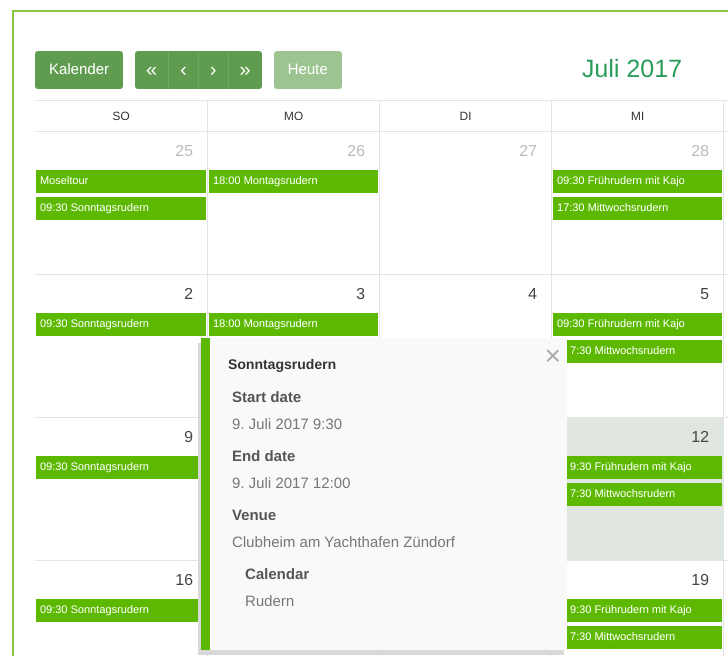  What do you see at coordinates (188, 437) in the screenshot?
I see `day-number: 9` at bounding box center [188, 437].